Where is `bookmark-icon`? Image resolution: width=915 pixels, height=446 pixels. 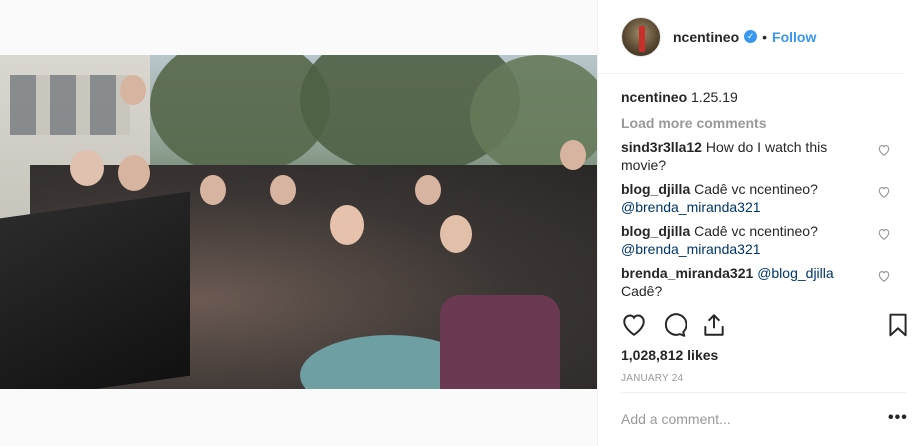 bookmark-icon is located at coordinates (898, 325).